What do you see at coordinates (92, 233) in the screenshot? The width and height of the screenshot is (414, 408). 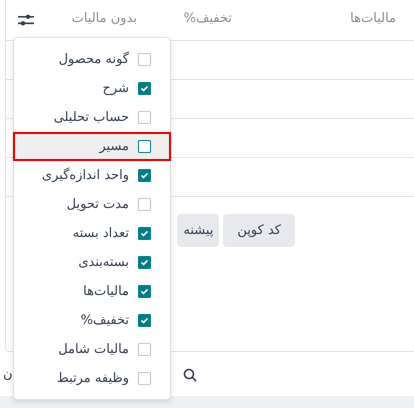 I see `menu-item: تعداد بسته` at bounding box center [92, 233].